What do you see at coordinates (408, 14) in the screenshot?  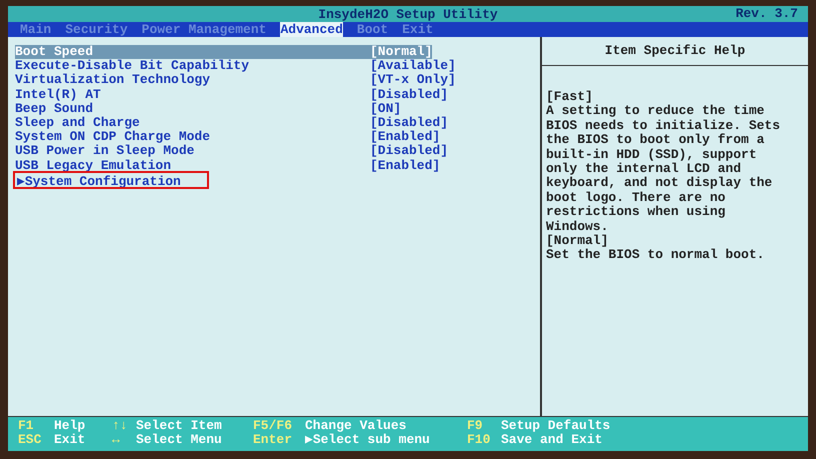 I see `window-title: InsydeH2O Setup Utility` at bounding box center [408, 14].